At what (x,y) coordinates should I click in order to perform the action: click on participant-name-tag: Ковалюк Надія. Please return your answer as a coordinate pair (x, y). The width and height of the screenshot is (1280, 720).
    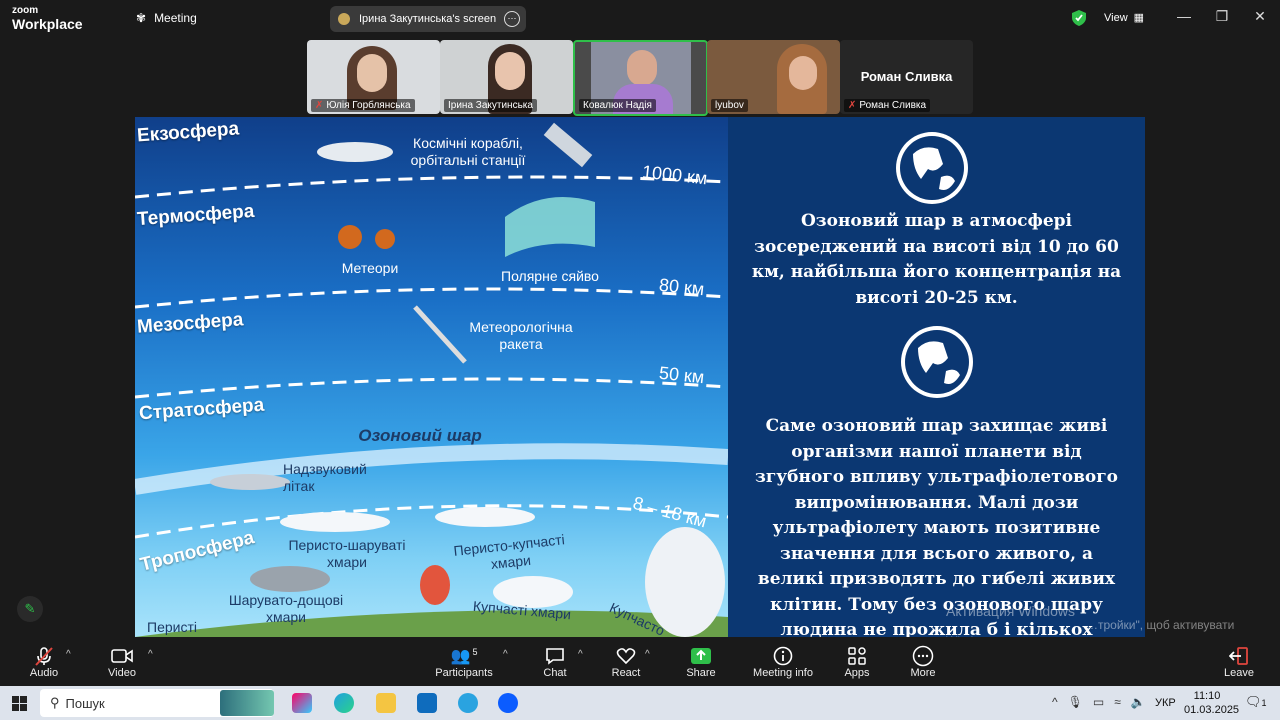
    Looking at the image, I should click on (617, 105).